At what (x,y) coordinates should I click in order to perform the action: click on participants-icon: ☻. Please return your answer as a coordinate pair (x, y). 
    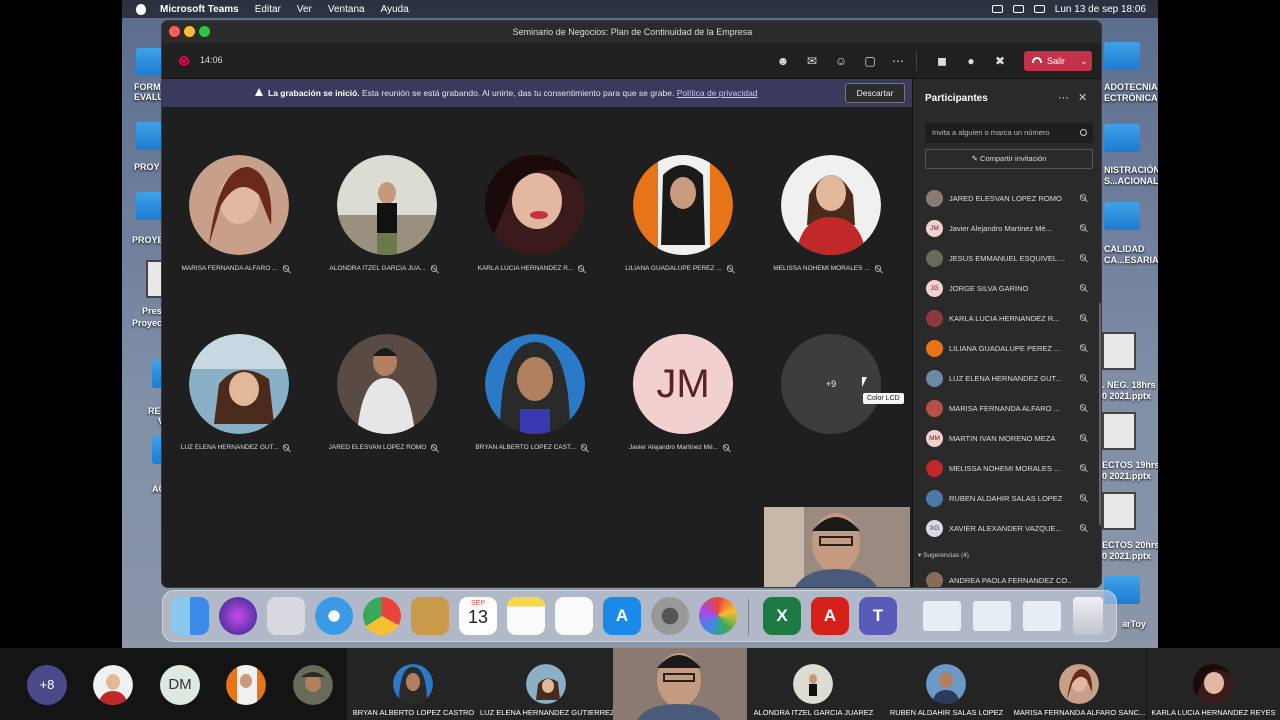
    Looking at the image, I should click on (783, 61).